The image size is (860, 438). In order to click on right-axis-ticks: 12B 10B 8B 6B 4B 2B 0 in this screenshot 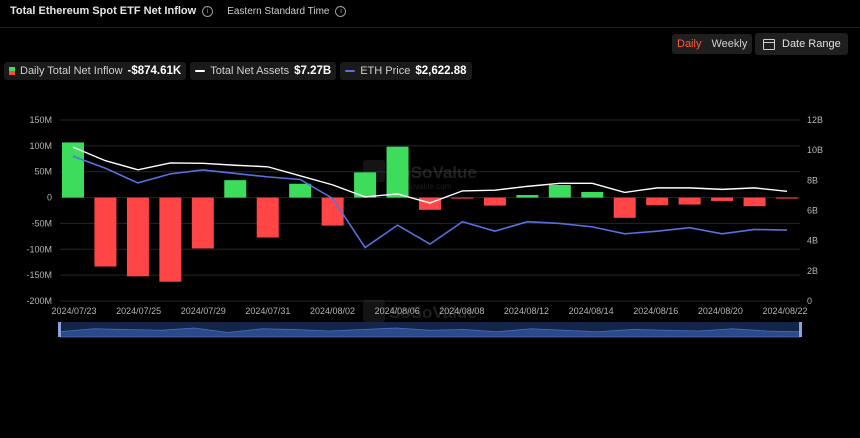, I will do `click(815, 210)`.